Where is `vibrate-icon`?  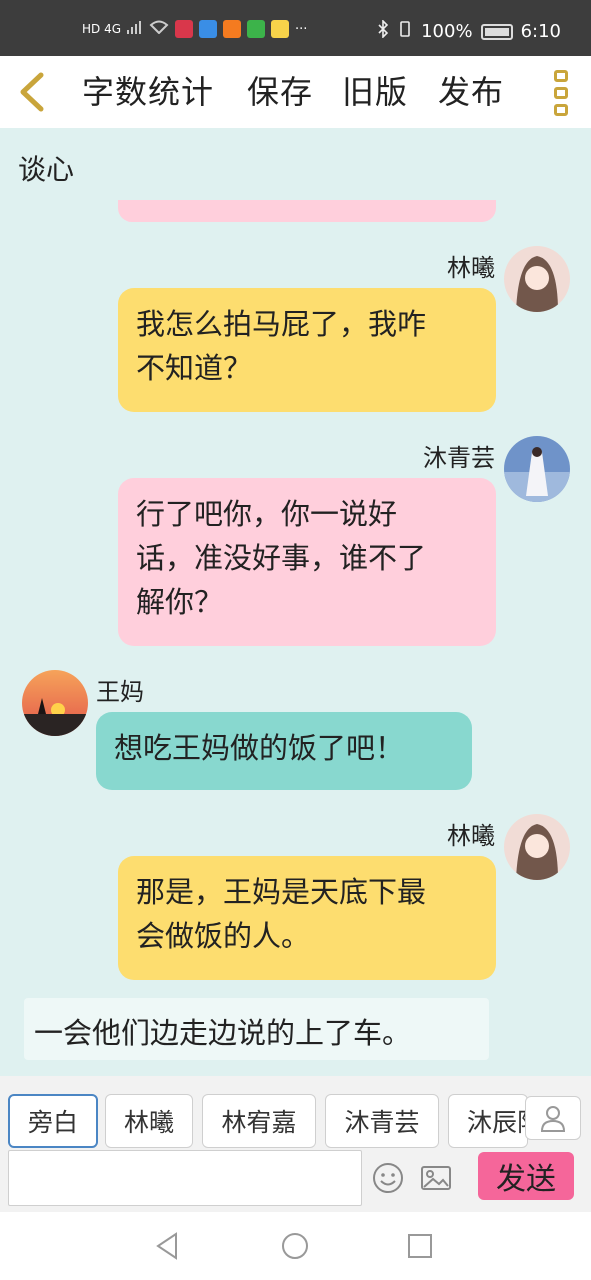
vibrate-icon is located at coordinates (405, 31).